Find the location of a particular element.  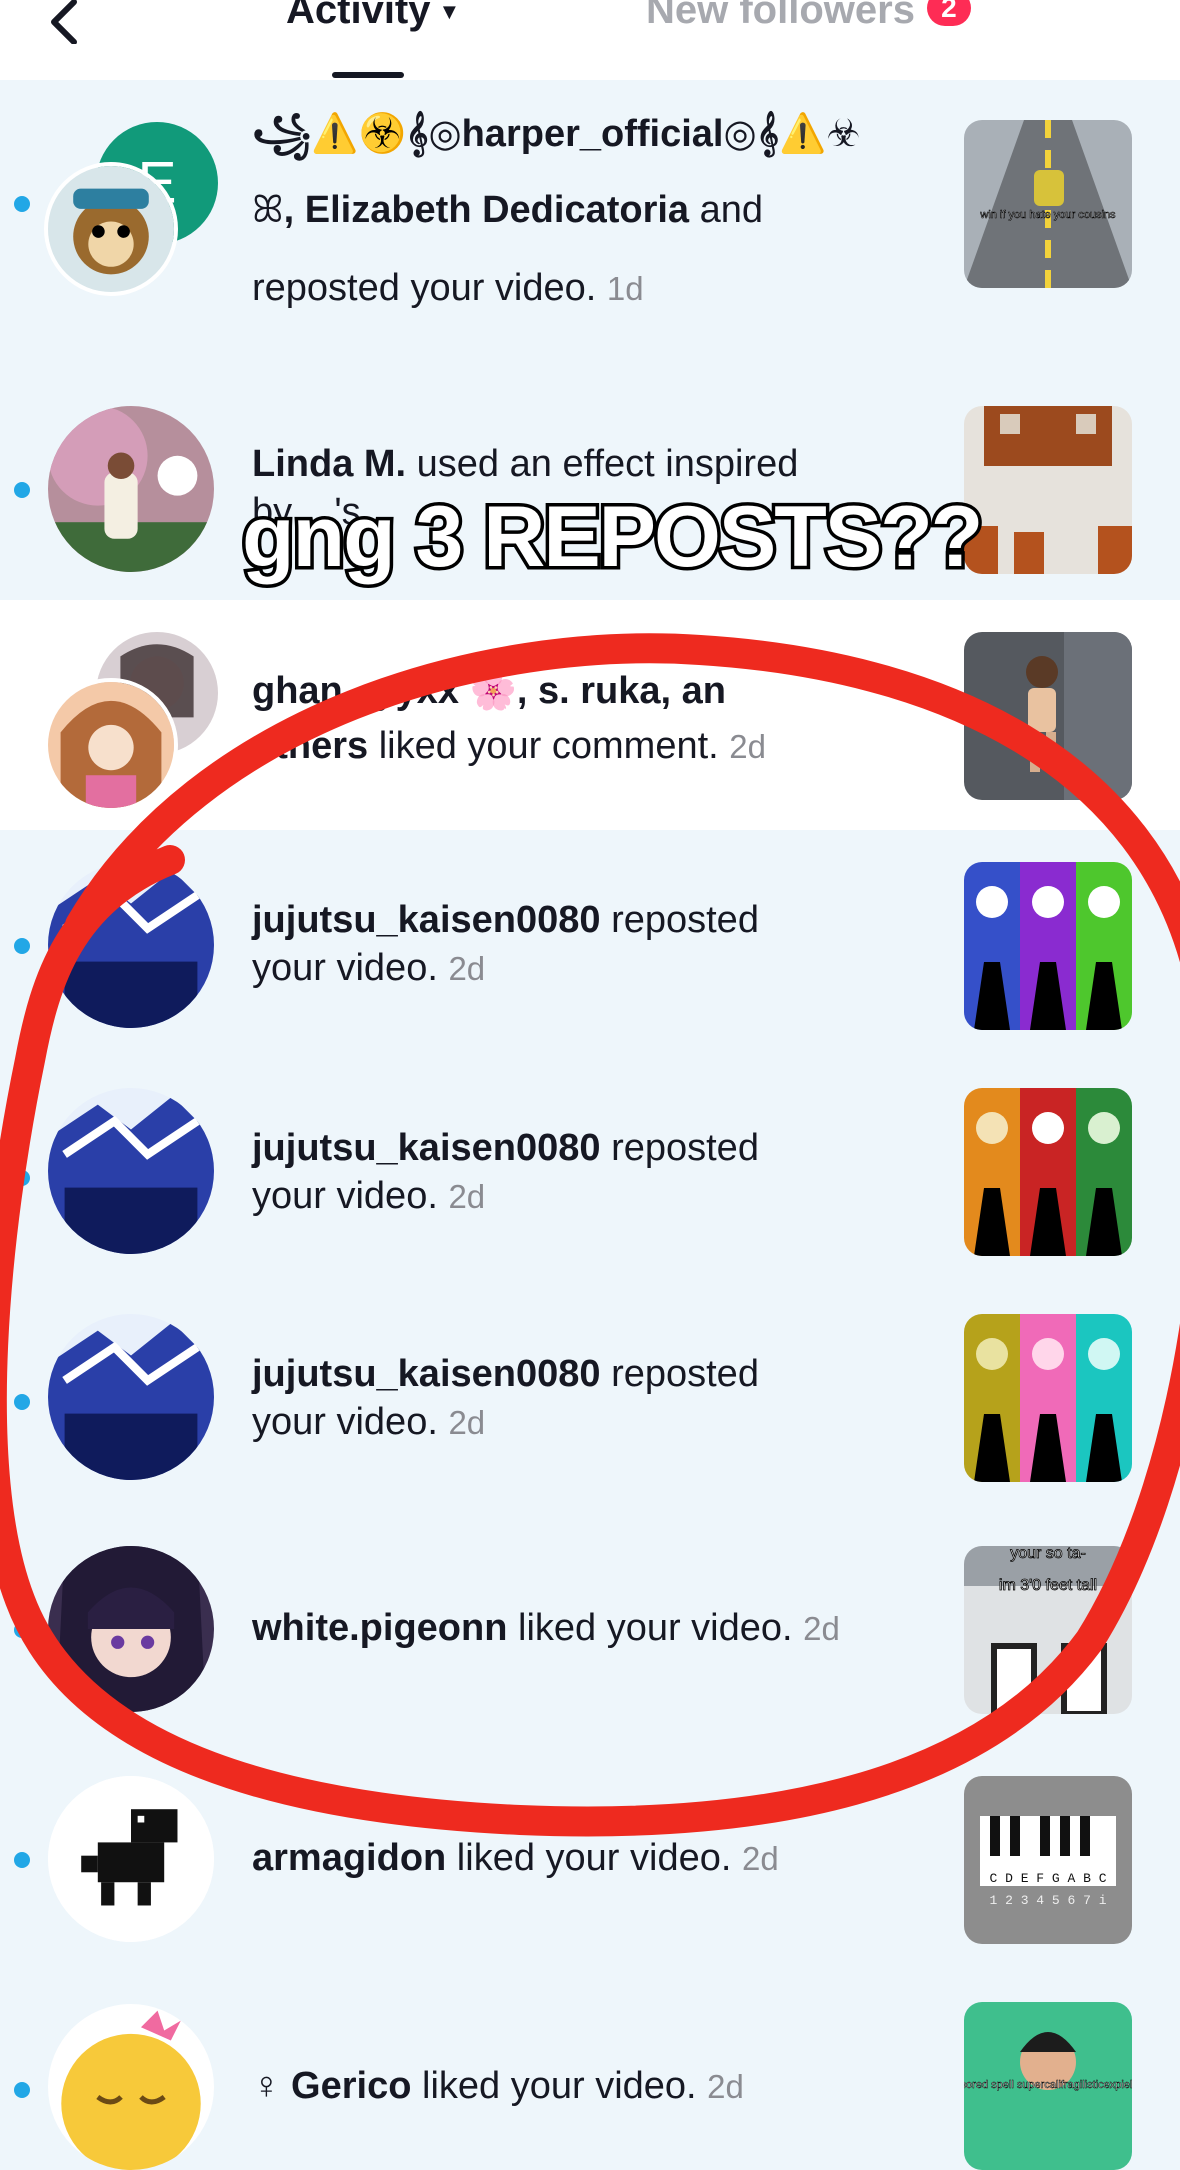

top-bar: Activity ▼ New followers 2 is located at coordinates (590, 40).